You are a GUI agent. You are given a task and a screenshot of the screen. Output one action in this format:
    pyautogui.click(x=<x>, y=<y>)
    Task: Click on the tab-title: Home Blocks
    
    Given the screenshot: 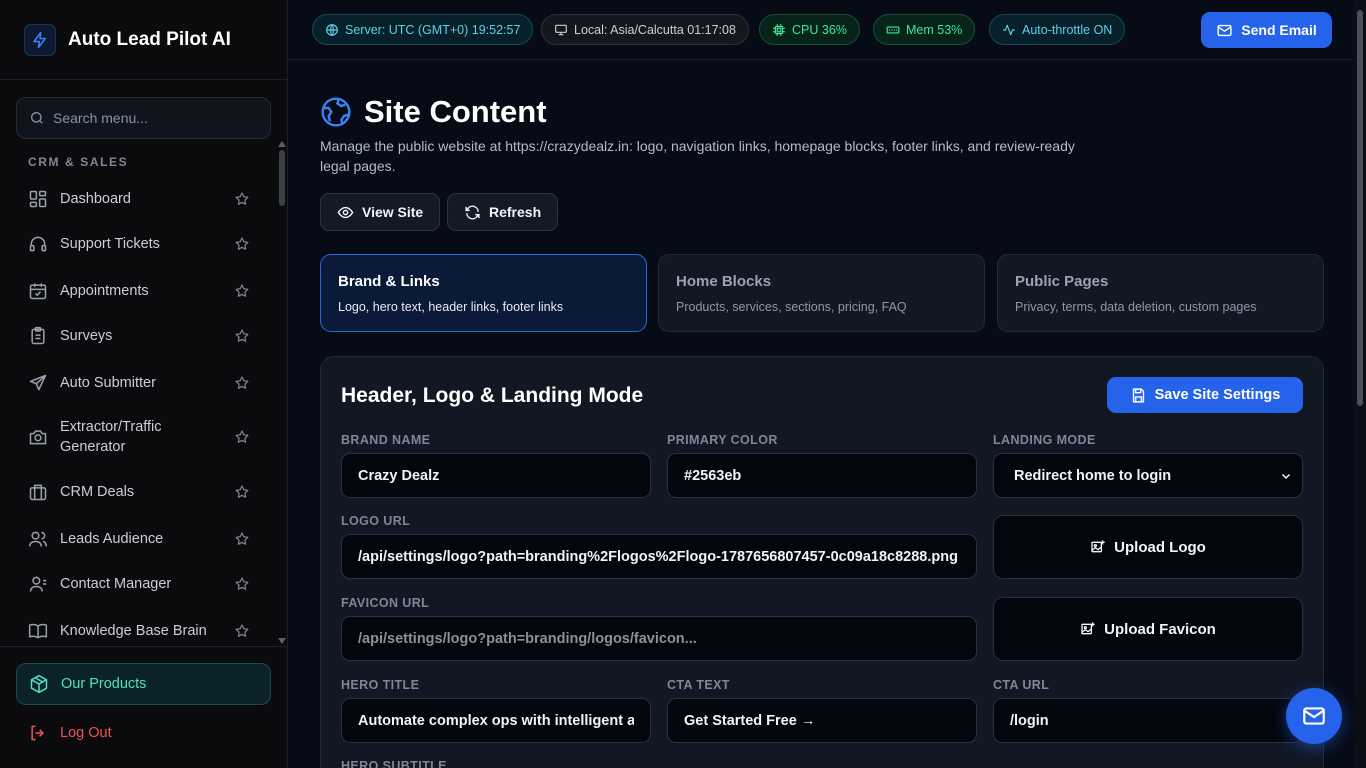 What is the action you would take?
    pyautogui.click(x=724, y=281)
    